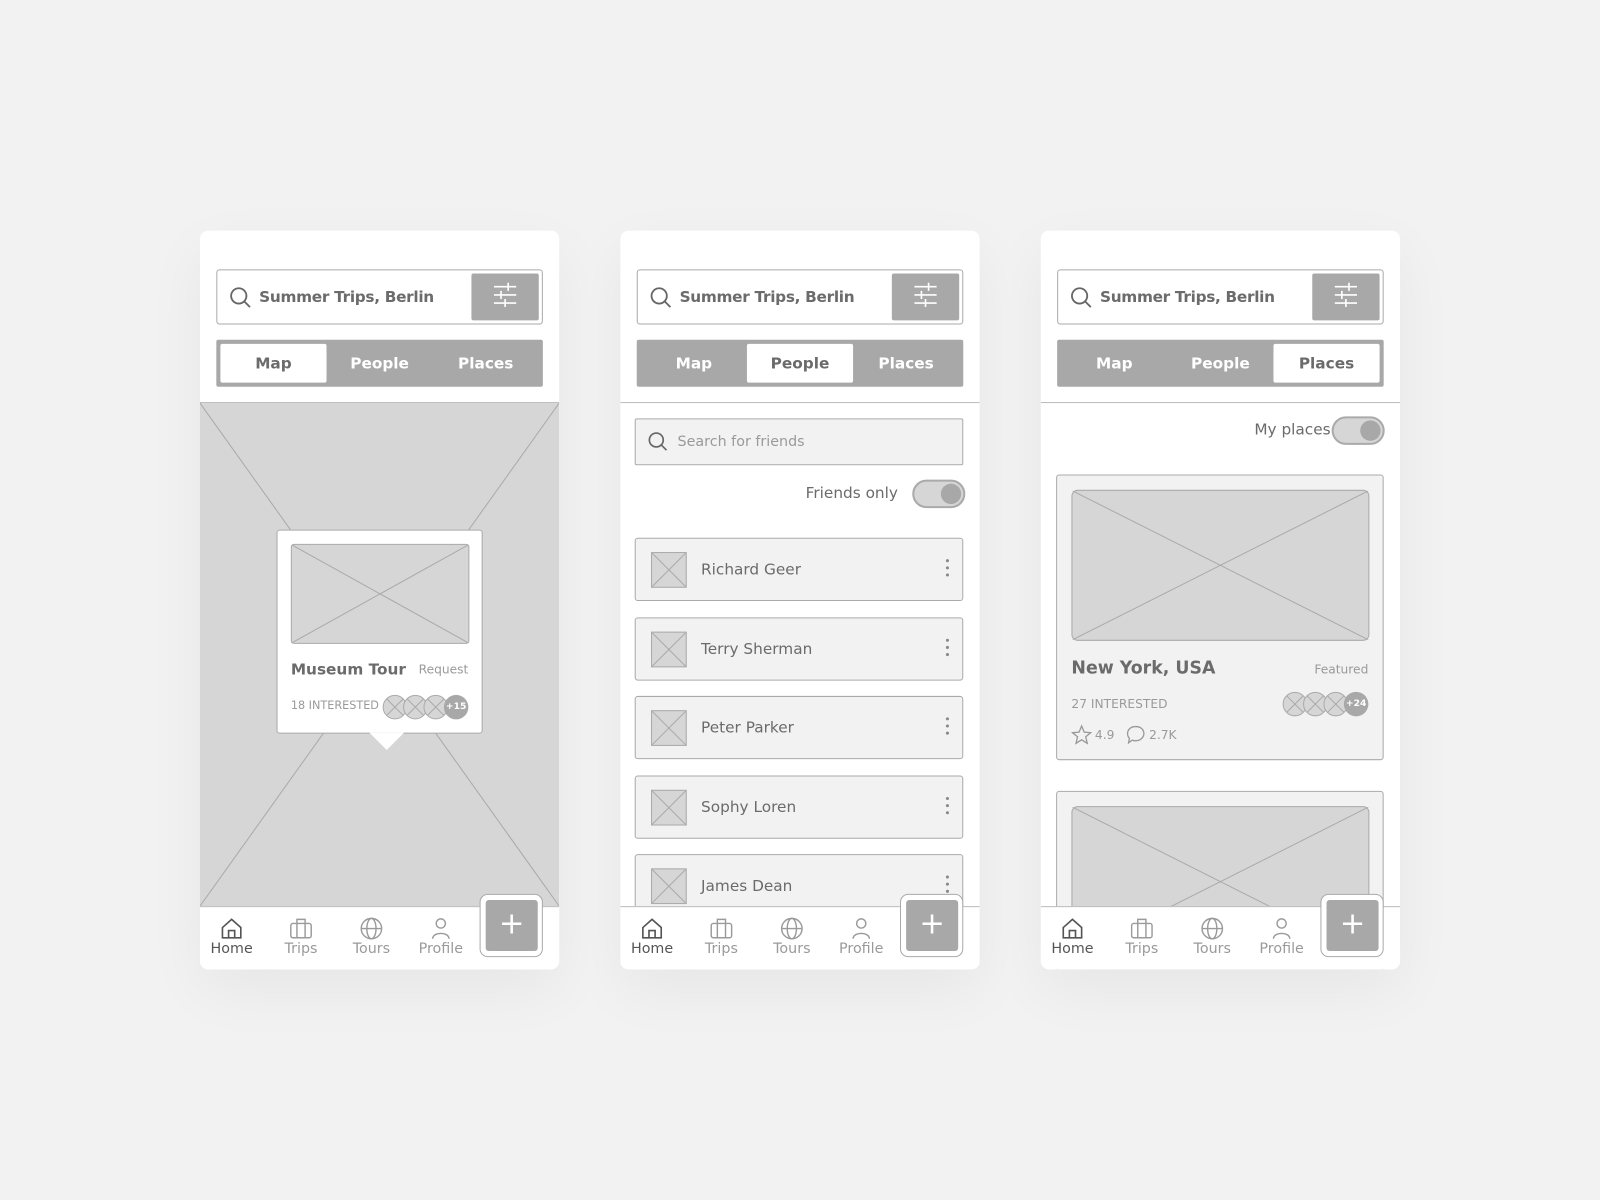  What do you see at coordinates (334, 705) in the screenshot?
I see `interested-count: 18 INTERESTED` at bounding box center [334, 705].